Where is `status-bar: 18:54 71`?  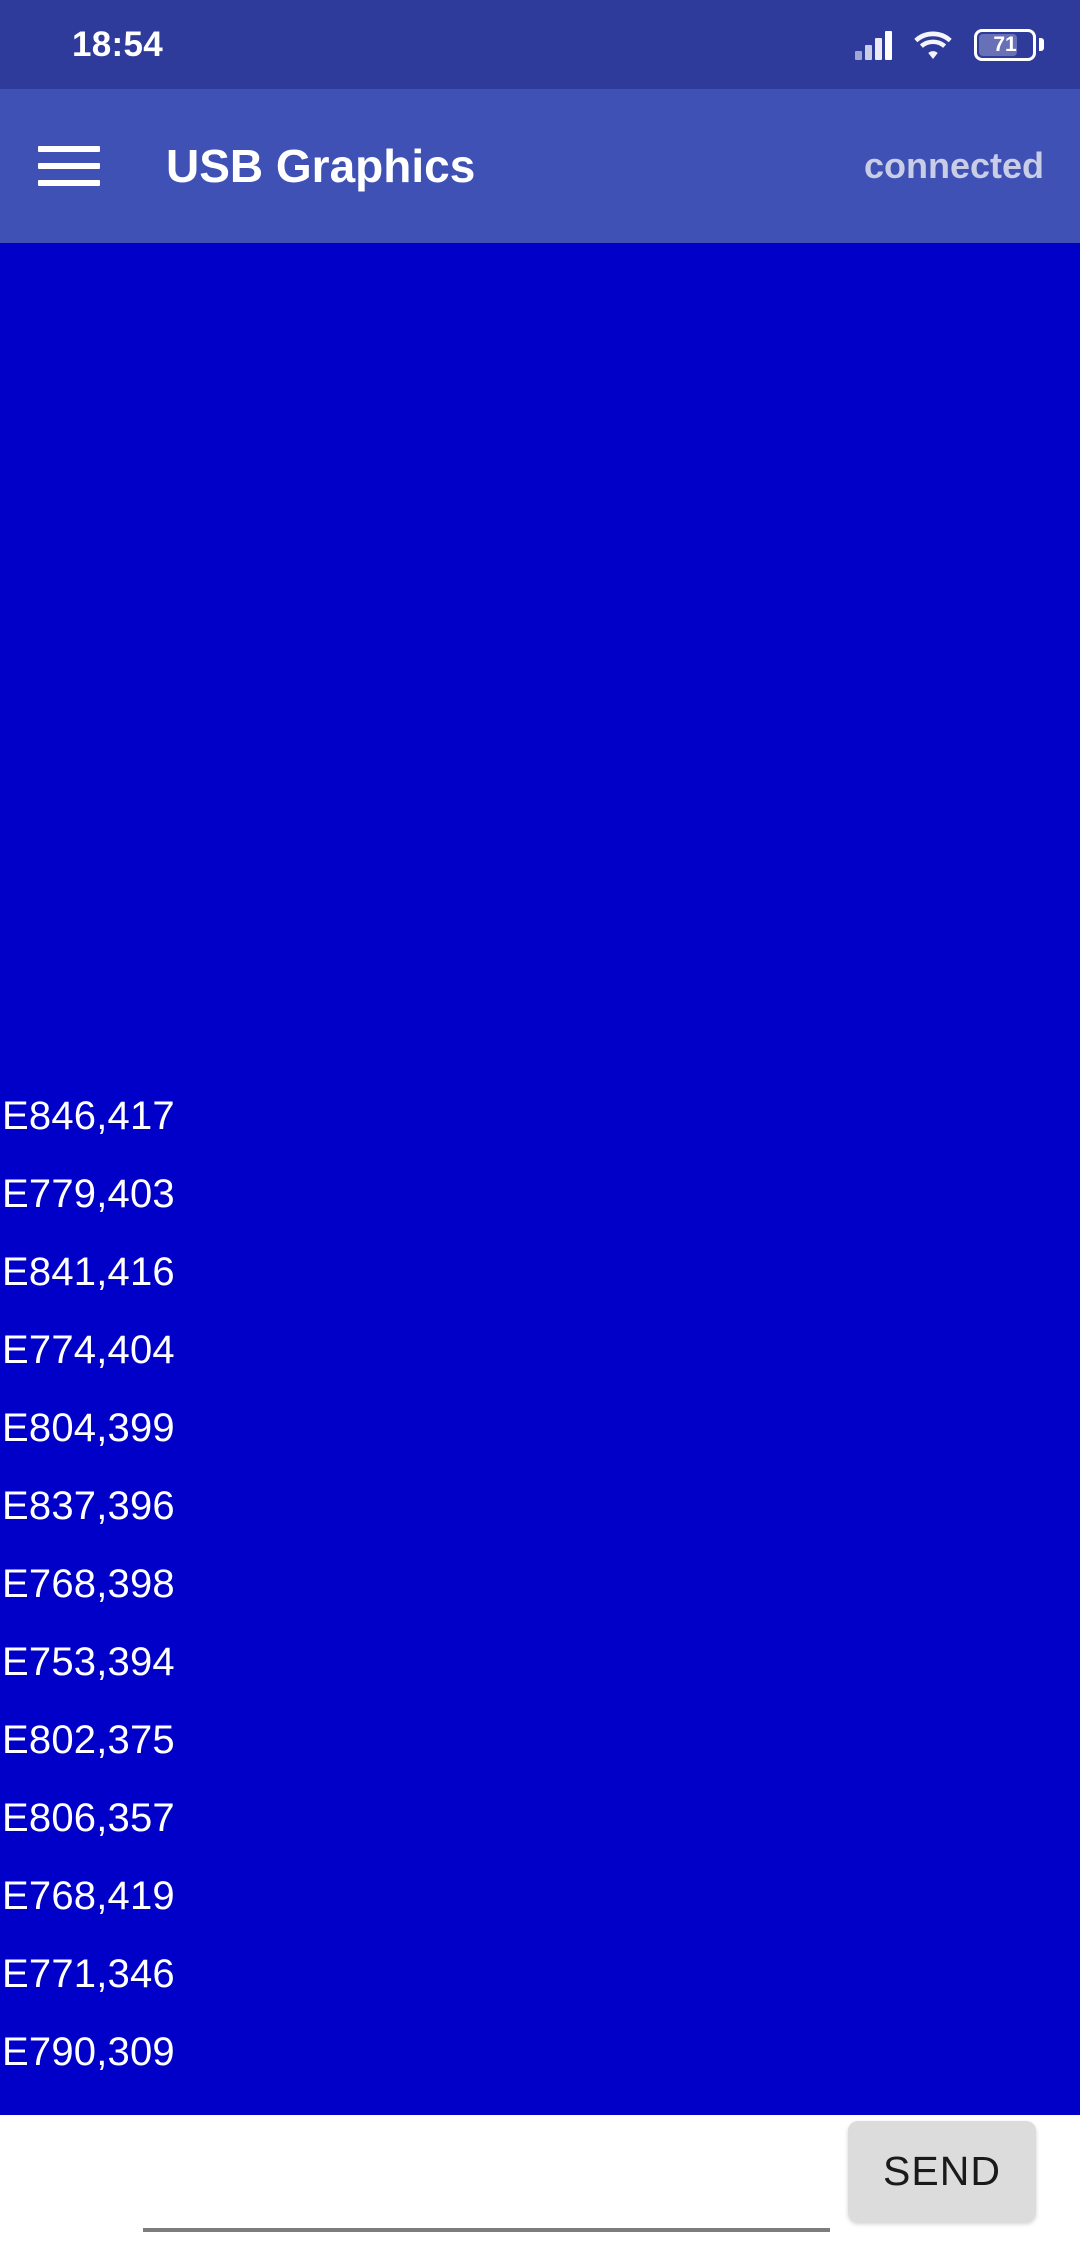
status-bar: 18:54 71 is located at coordinates (540, 44).